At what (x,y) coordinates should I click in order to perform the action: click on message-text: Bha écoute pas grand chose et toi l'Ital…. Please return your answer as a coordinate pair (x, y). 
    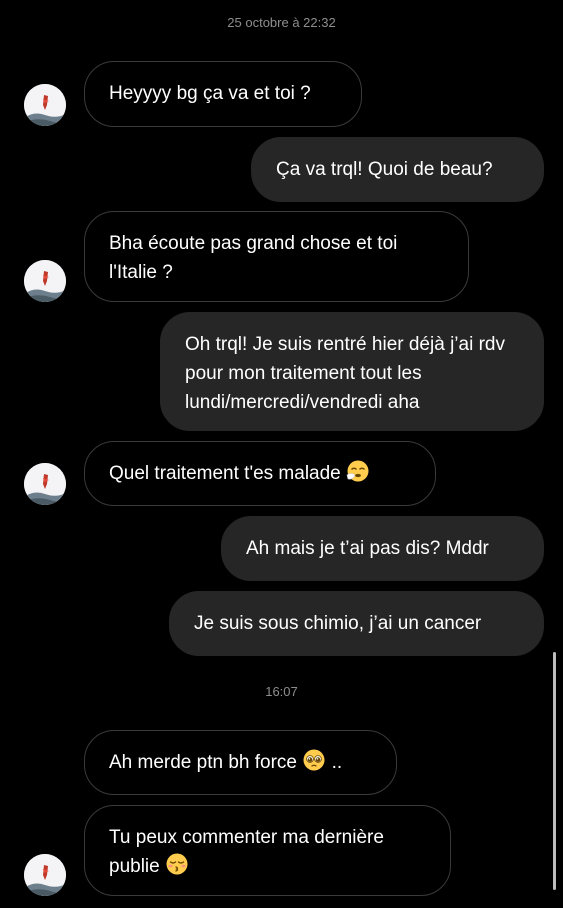
    Looking at the image, I should click on (253, 258).